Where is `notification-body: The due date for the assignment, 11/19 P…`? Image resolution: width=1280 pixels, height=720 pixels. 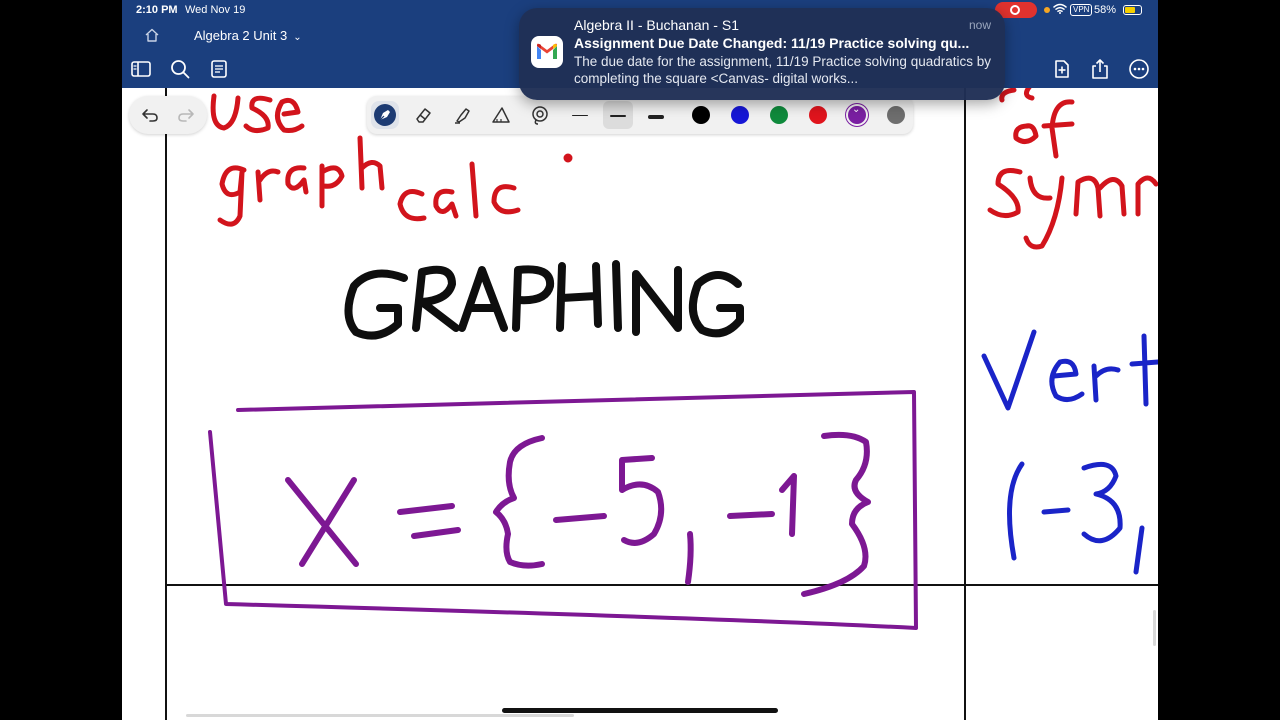
notification-body: The due date for the assignment, 11/19 P… is located at coordinates (782, 70).